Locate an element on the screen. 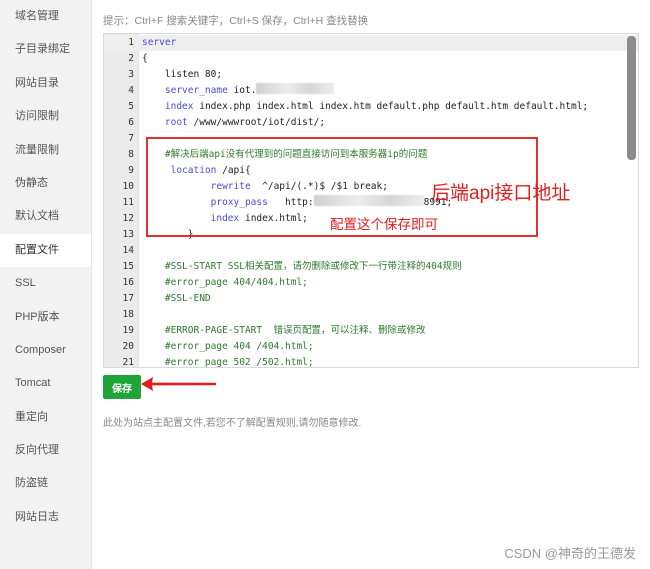 This screenshot has height=569, width=650. code-line: 1 server is located at coordinates (371, 43).